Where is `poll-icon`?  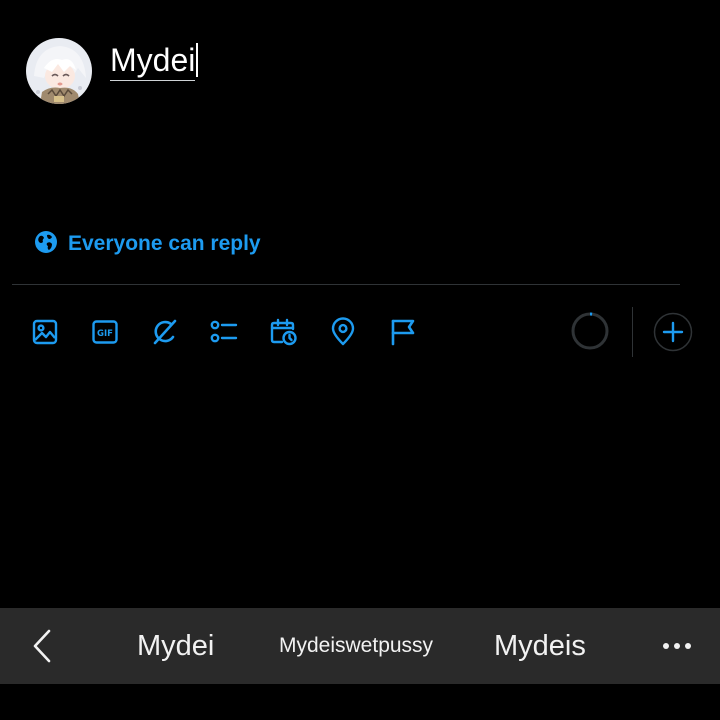
poll-icon is located at coordinates (224, 332).